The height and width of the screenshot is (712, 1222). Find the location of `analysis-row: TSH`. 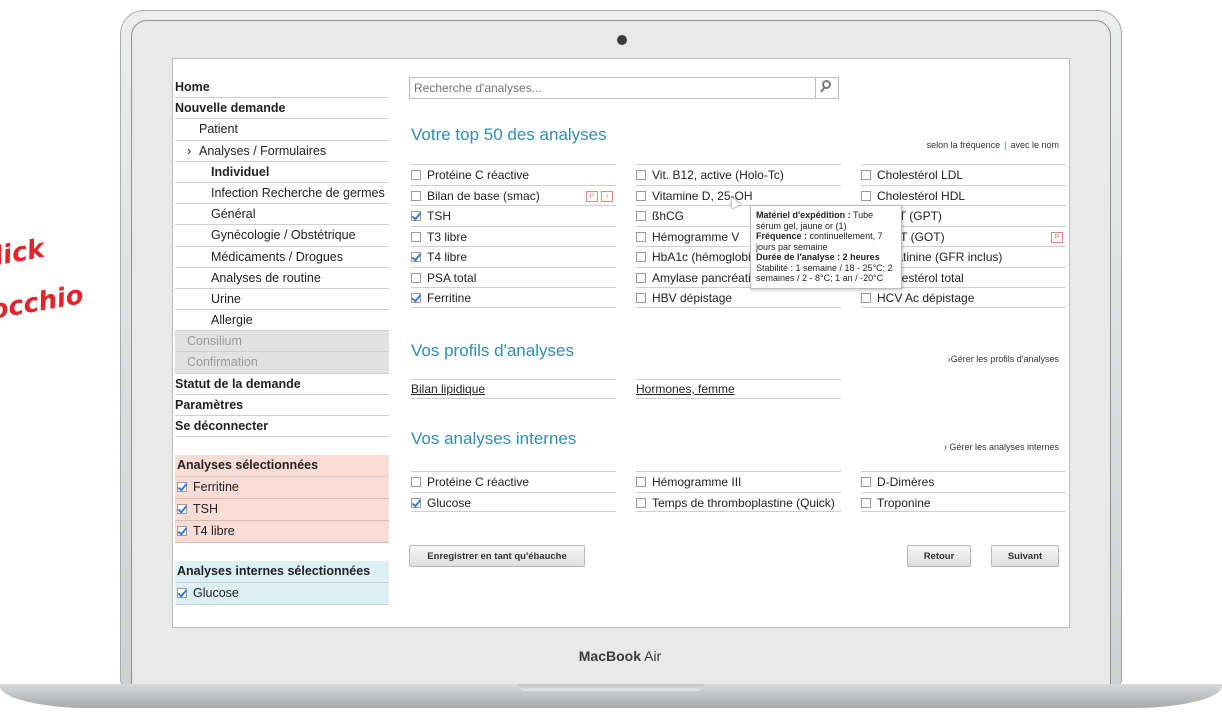

analysis-row: TSH is located at coordinates (513, 215).